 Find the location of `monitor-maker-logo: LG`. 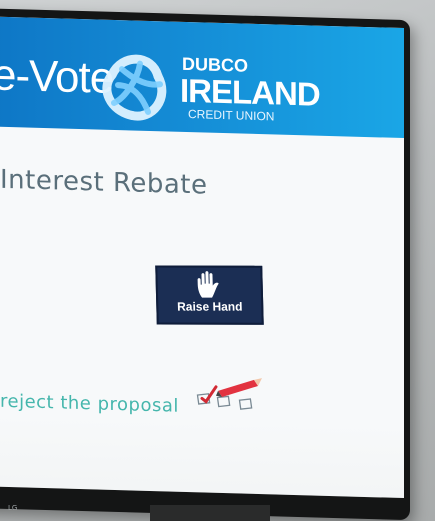

monitor-maker-logo: LG is located at coordinates (13, 508).